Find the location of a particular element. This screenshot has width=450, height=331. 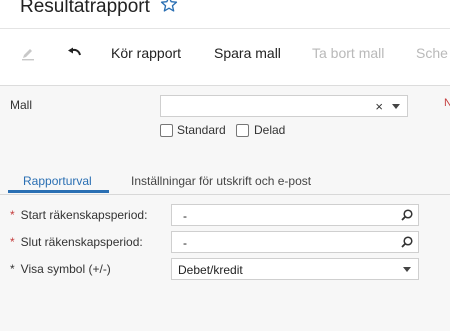

page-title: Resultatrapport is located at coordinates (85, 8).